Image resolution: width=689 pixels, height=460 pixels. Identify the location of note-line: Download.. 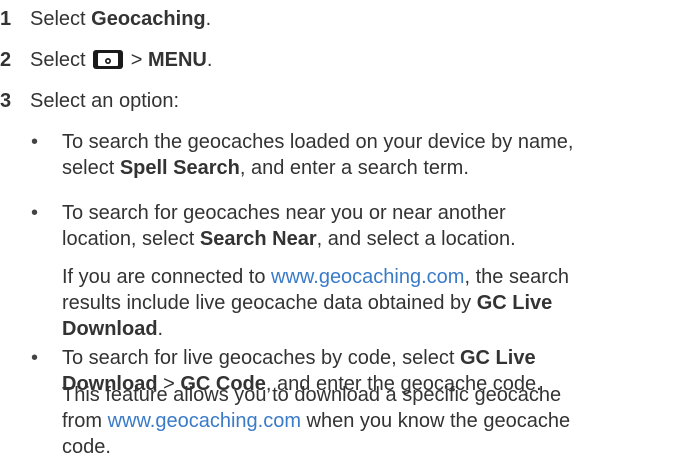
(372, 329).